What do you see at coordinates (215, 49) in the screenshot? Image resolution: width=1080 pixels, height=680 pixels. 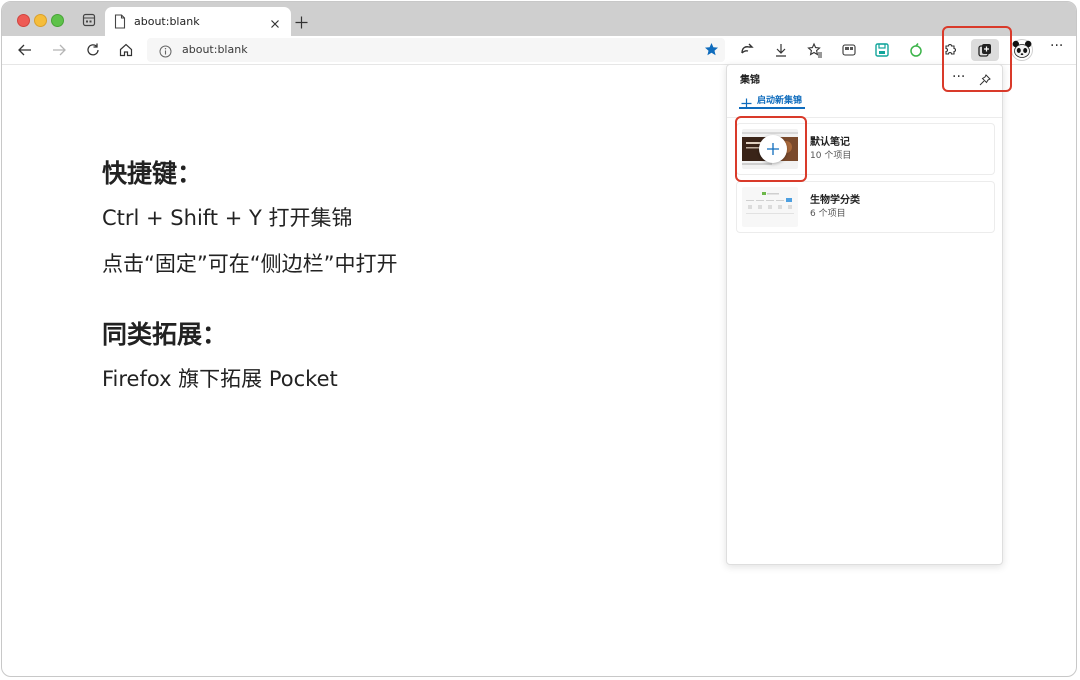 I see `address-text: about:blank` at bounding box center [215, 49].